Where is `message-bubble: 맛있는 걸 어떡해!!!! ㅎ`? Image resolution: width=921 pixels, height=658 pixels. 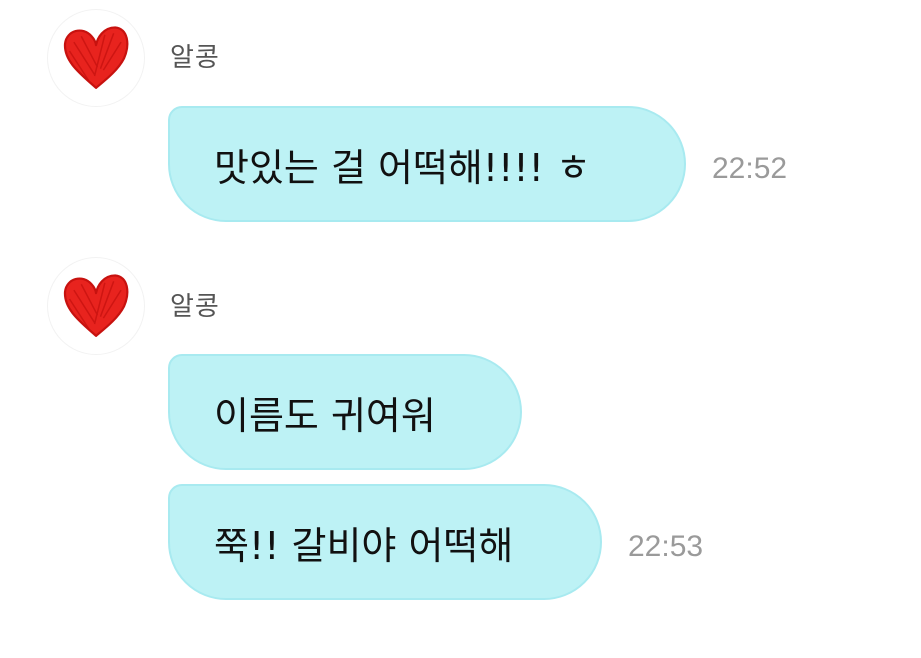
message-bubble: 맛있는 걸 어떡해!!!! ㅎ is located at coordinates (427, 164).